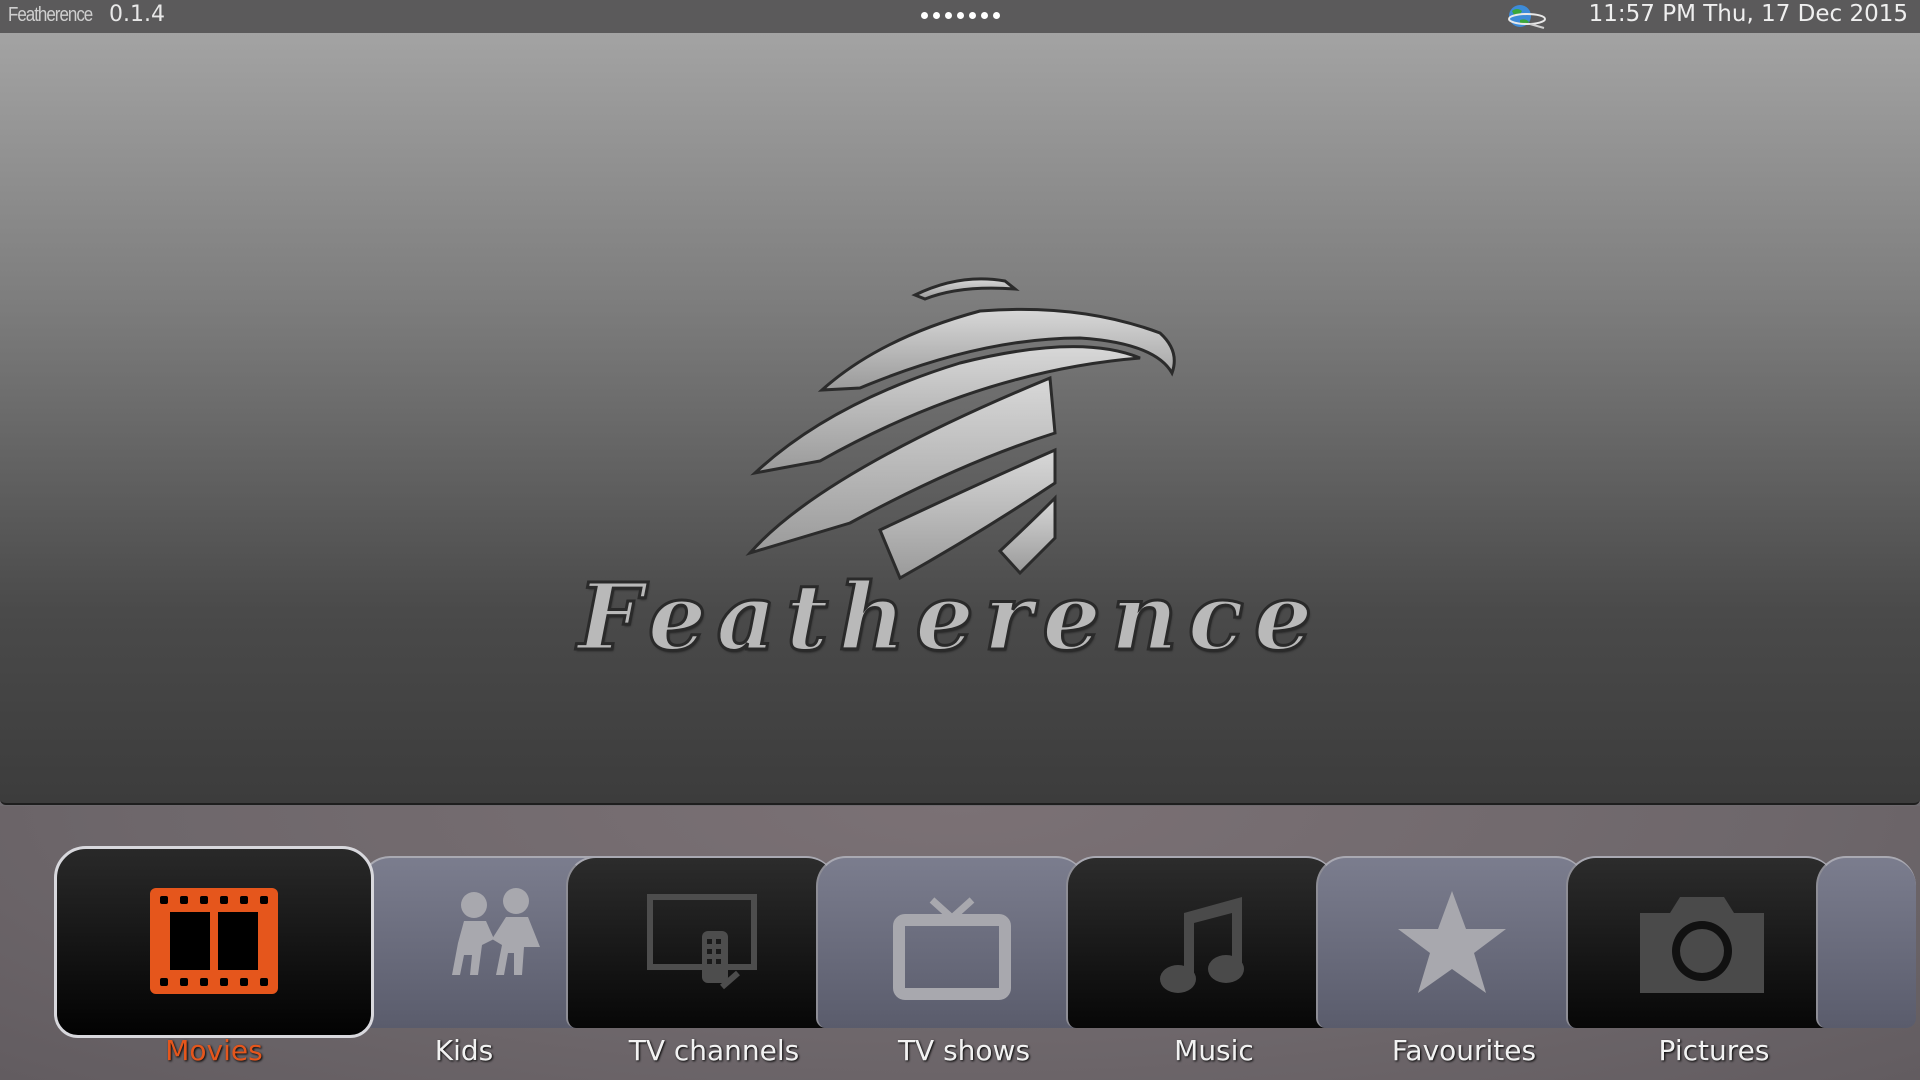 The height and width of the screenshot is (1080, 1920). What do you see at coordinates (1524, 16) in the screenshot?
I see `weather-globe-icon` at bounding box center [1524, 16].